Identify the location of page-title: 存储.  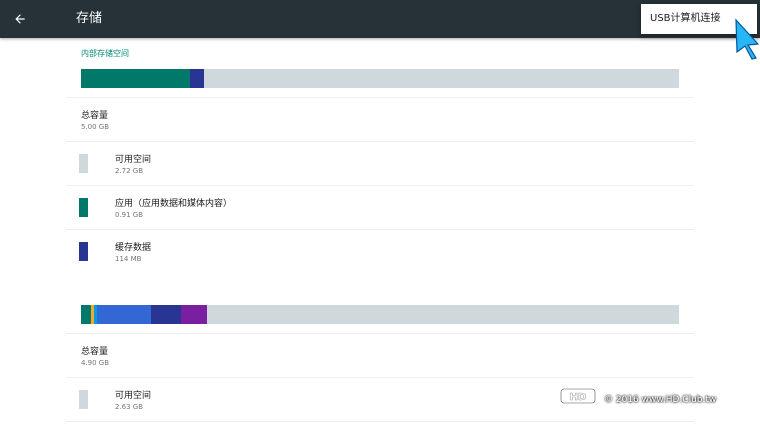
(89, 18).